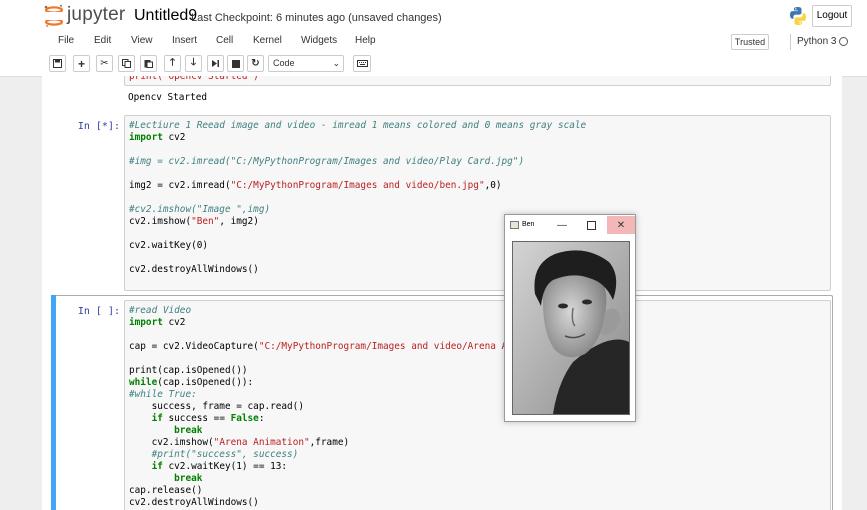 The width and height of the screenshot is (867, 510). I want to click on menu-view: View, so click(142, 40).